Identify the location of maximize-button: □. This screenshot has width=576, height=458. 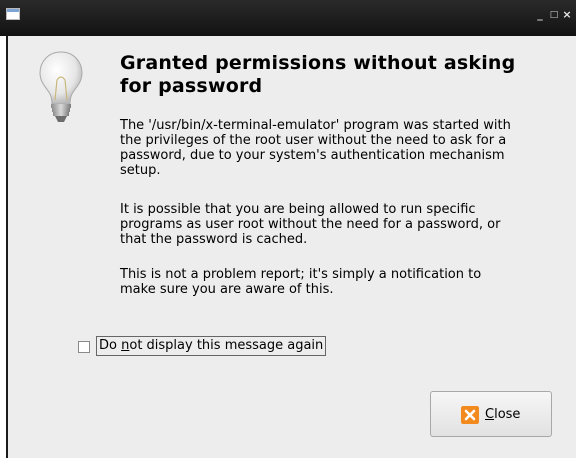
(554, 15).